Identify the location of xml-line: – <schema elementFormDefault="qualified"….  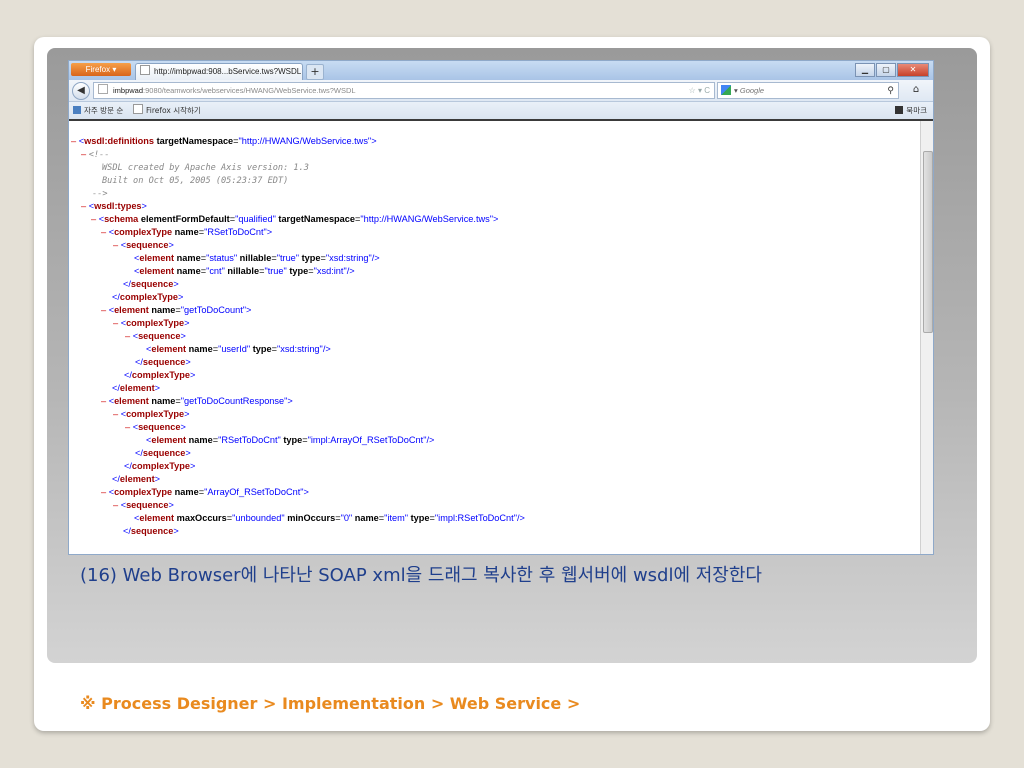
(295, 219).